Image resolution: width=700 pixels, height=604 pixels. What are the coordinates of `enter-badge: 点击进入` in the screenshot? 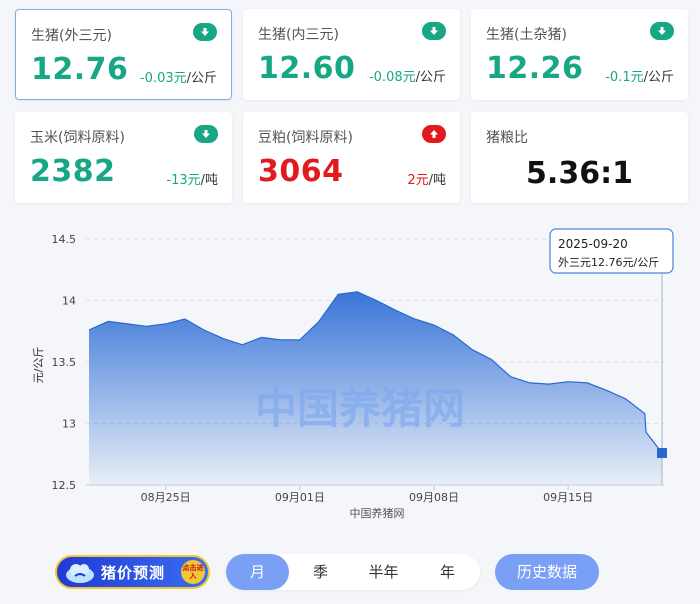 It's located at (193, 572).